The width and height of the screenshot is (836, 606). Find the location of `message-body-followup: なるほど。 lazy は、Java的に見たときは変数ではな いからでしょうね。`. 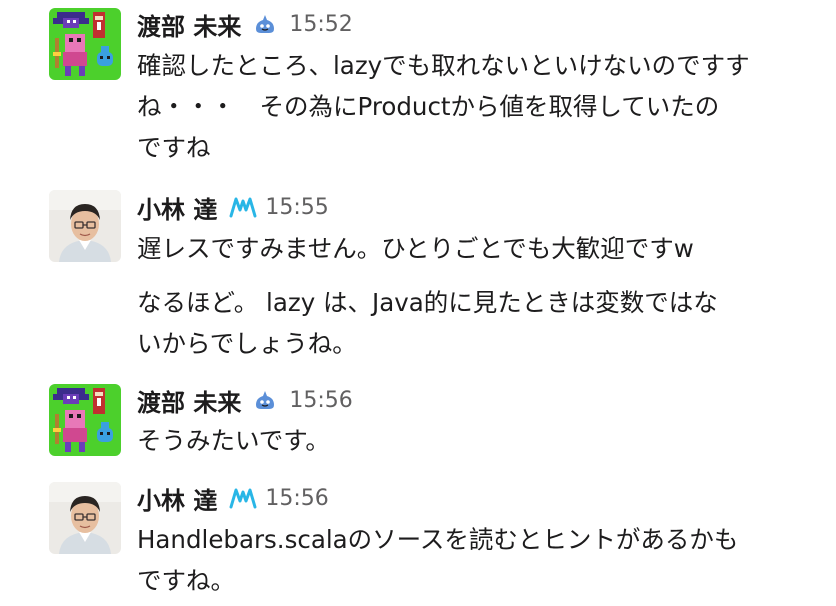

message-body-followup: なるほど。 lazy は、Java的に見たときは変数ではな いからでしょうね。 is located at coordinates (477, 323).